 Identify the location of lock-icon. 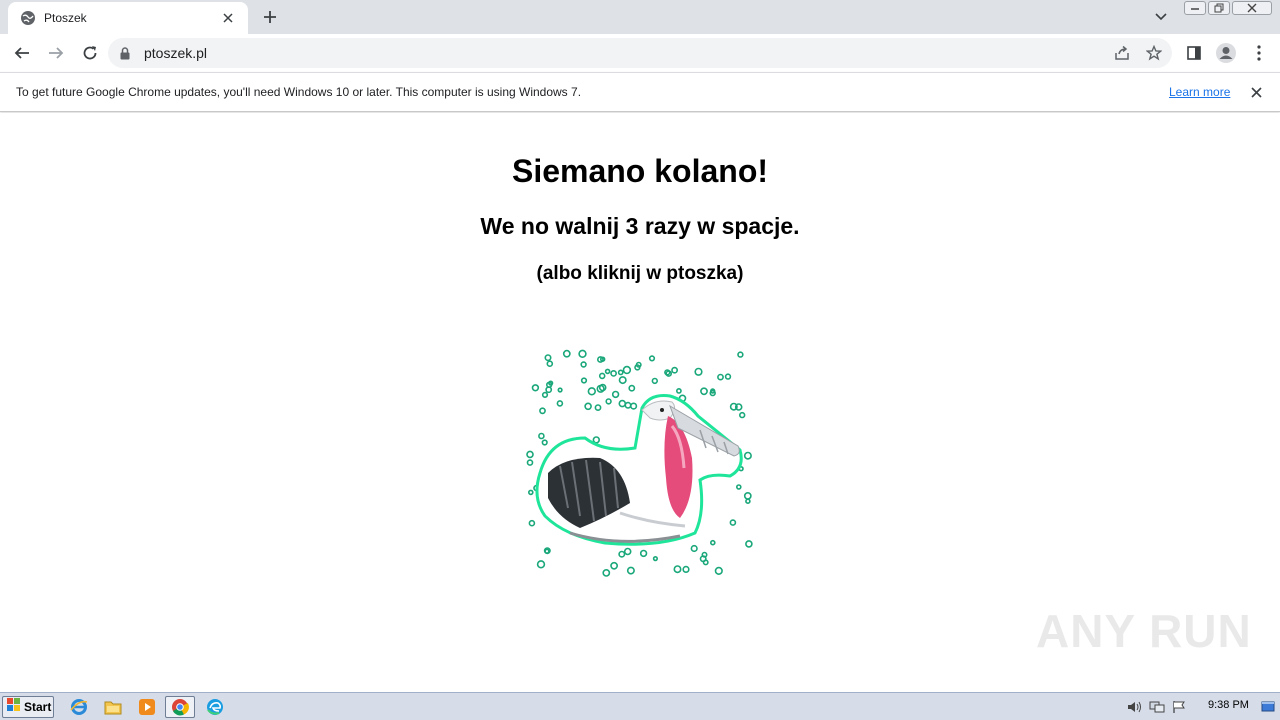
(126, 53).